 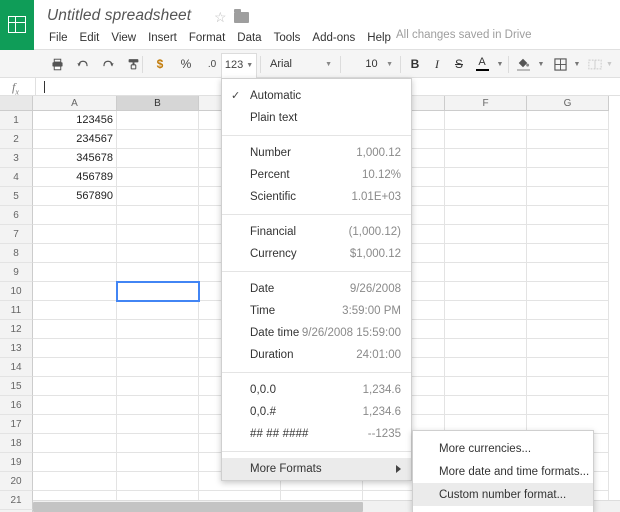 I want to click on cell-B3, so click(x=158, y=158).